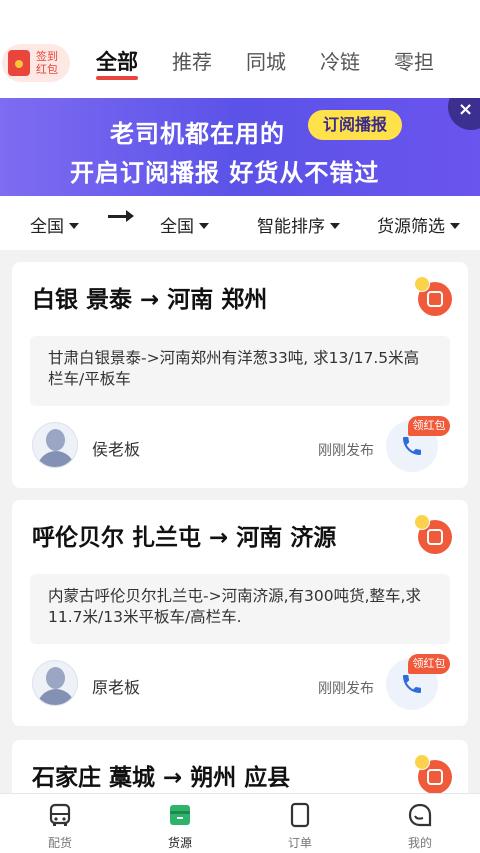 This screenshot has width=480, height=853. What do you see at coordinates (266, 63) in the screenshot?
I see `tab-same-city: 同城` at bounding box center [266, 63].